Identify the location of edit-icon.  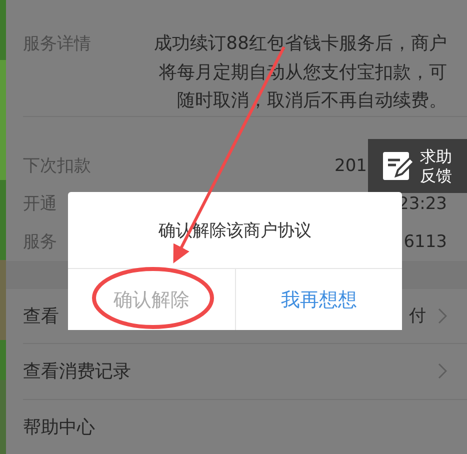
(398, 166).